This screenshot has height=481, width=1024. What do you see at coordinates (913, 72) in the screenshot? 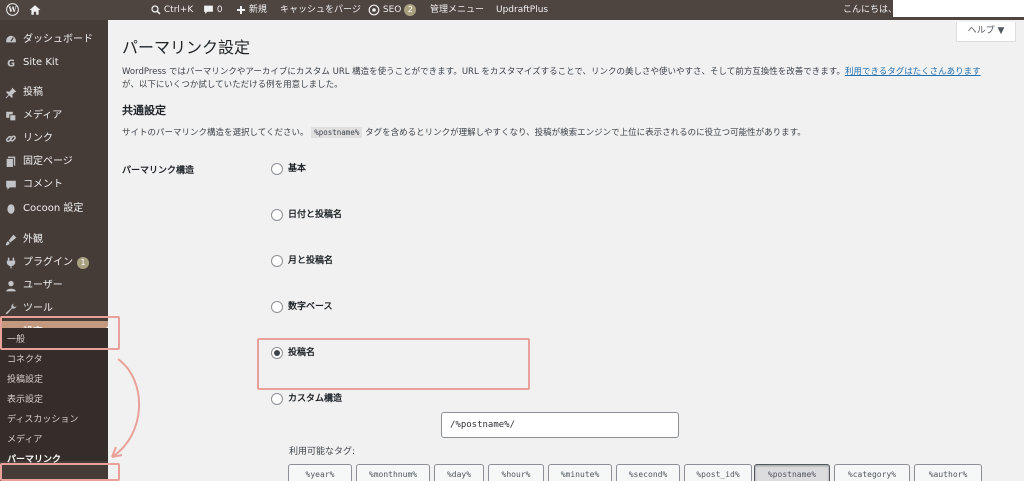
I see `available-tags-link: 利用できるタグはたくさんあります` at bounding box center [913, 72].